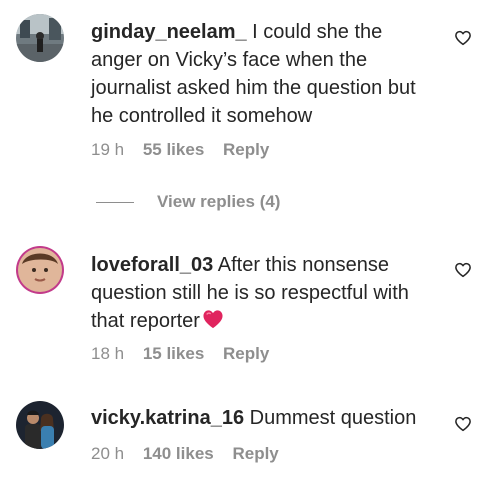 Image resolution: width=485 pixels, height=483 pixels. I want to click on comment-text: Dummest question, so click(330, 418).